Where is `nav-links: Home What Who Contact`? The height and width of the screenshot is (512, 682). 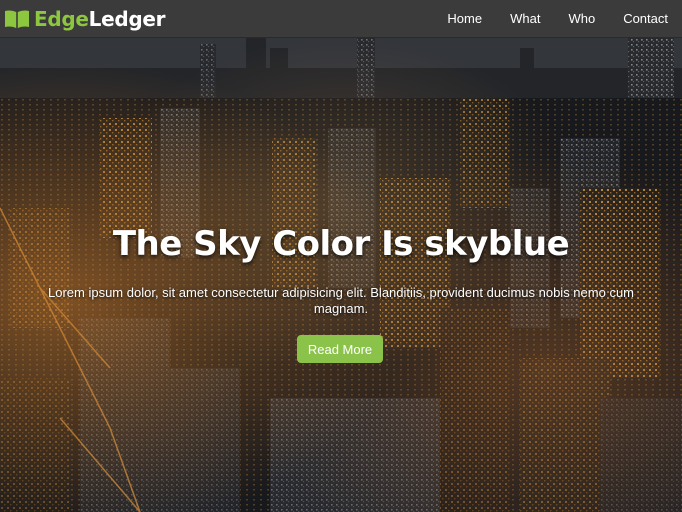
nav-links: Home What Who Contact is located at coordinates (559, 19).